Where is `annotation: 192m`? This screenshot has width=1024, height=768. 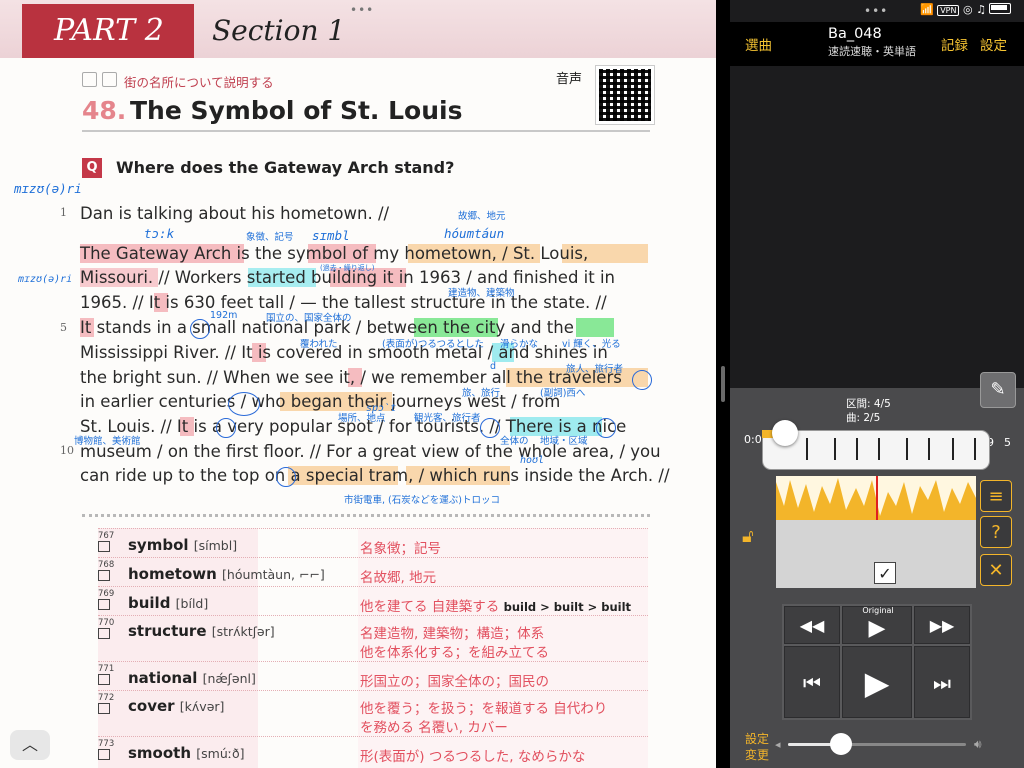 annotation: 192m is located at coordinates (224, 315).